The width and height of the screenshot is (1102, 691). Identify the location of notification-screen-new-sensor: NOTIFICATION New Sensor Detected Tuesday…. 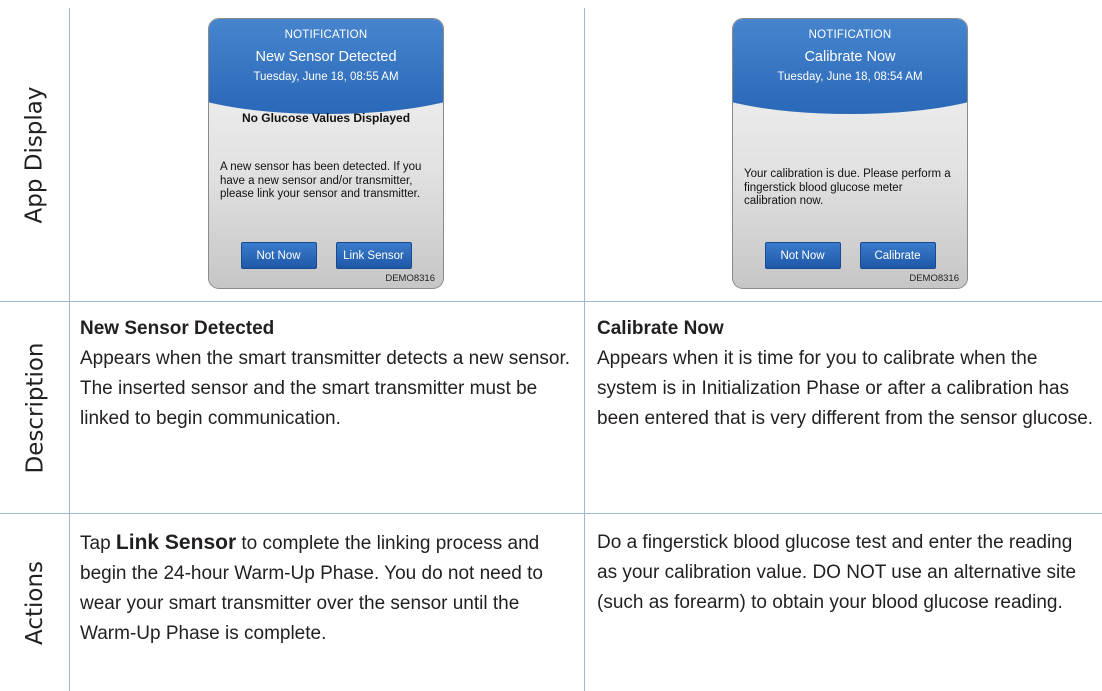
(326, 153).